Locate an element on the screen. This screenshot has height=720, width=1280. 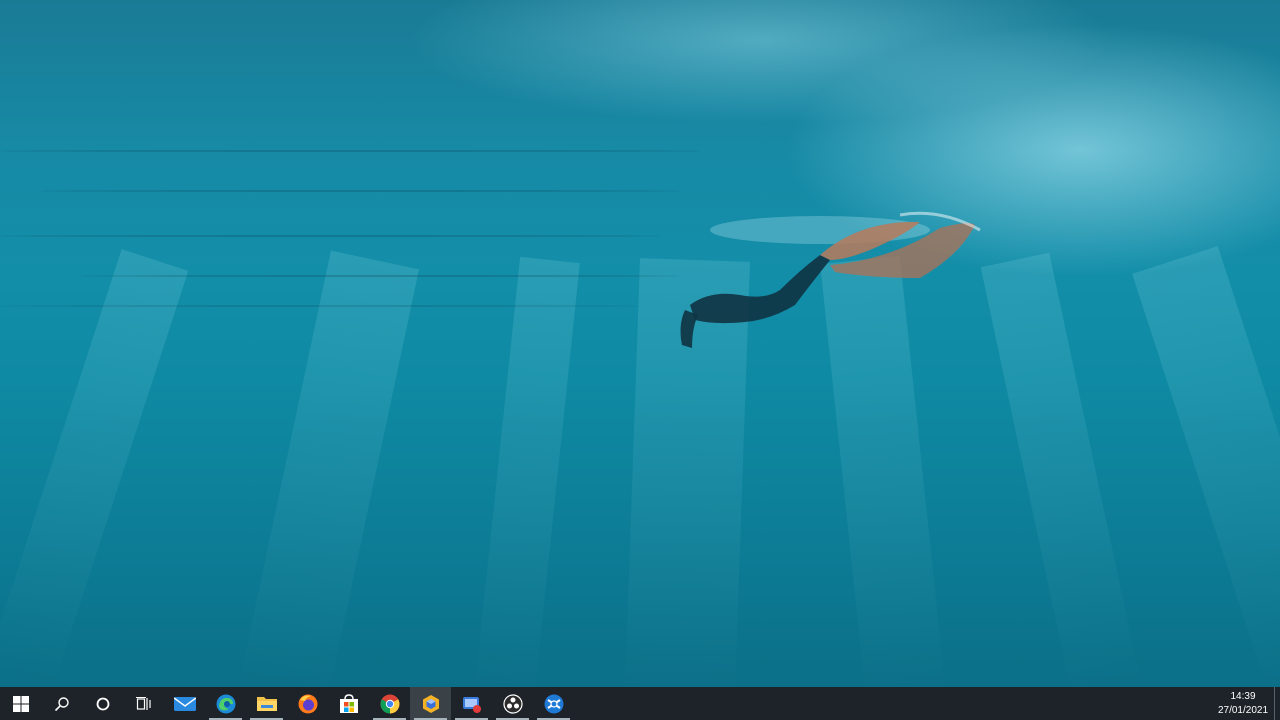
show-desktop-button is located at coordinates (1277, 703).